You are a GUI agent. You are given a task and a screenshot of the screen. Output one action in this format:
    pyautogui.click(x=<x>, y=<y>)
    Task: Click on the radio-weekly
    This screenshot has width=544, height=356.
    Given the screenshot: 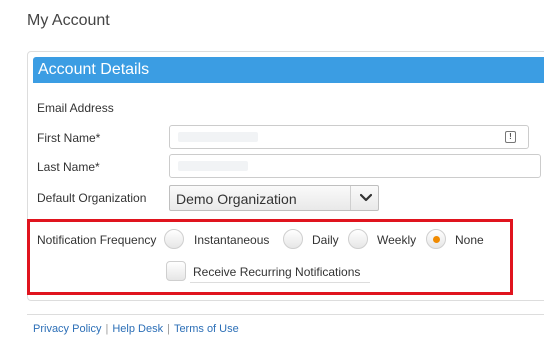 What is the action you would take?
    pyautogui.click(x=358, y=239)
    